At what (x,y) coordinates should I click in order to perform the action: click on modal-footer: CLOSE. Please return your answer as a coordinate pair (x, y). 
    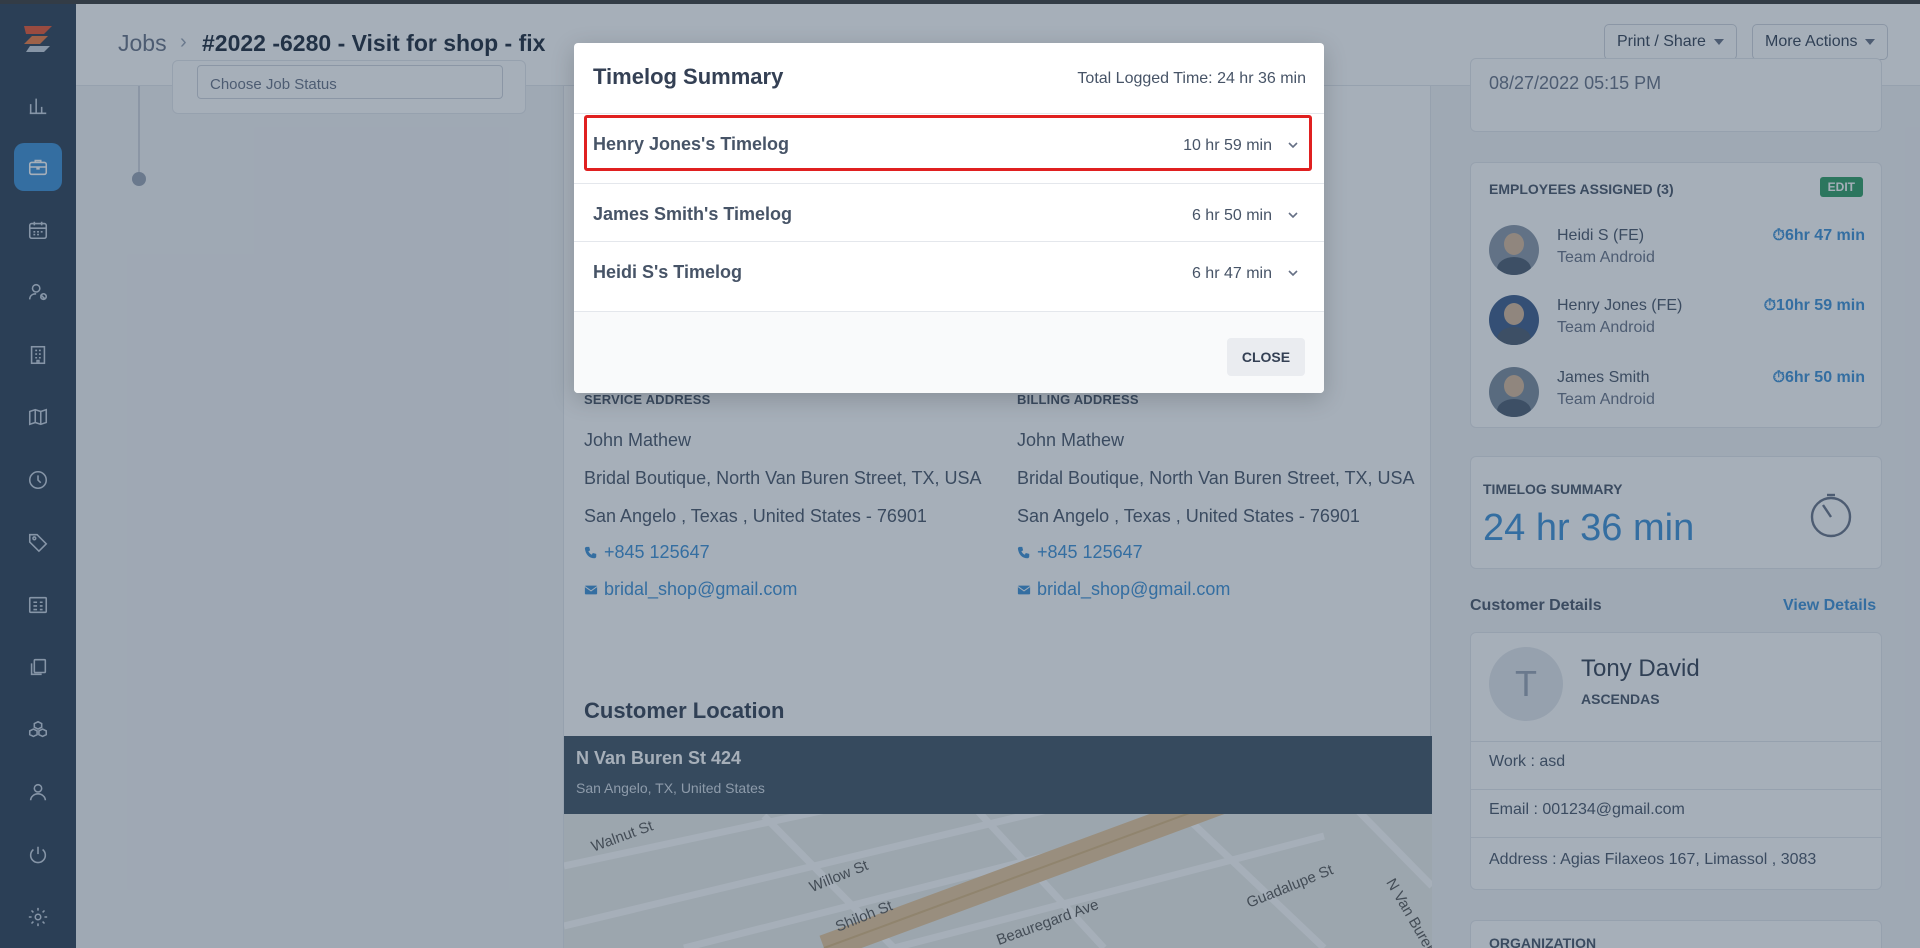
    Looking at the image, I should click on (949, 352).